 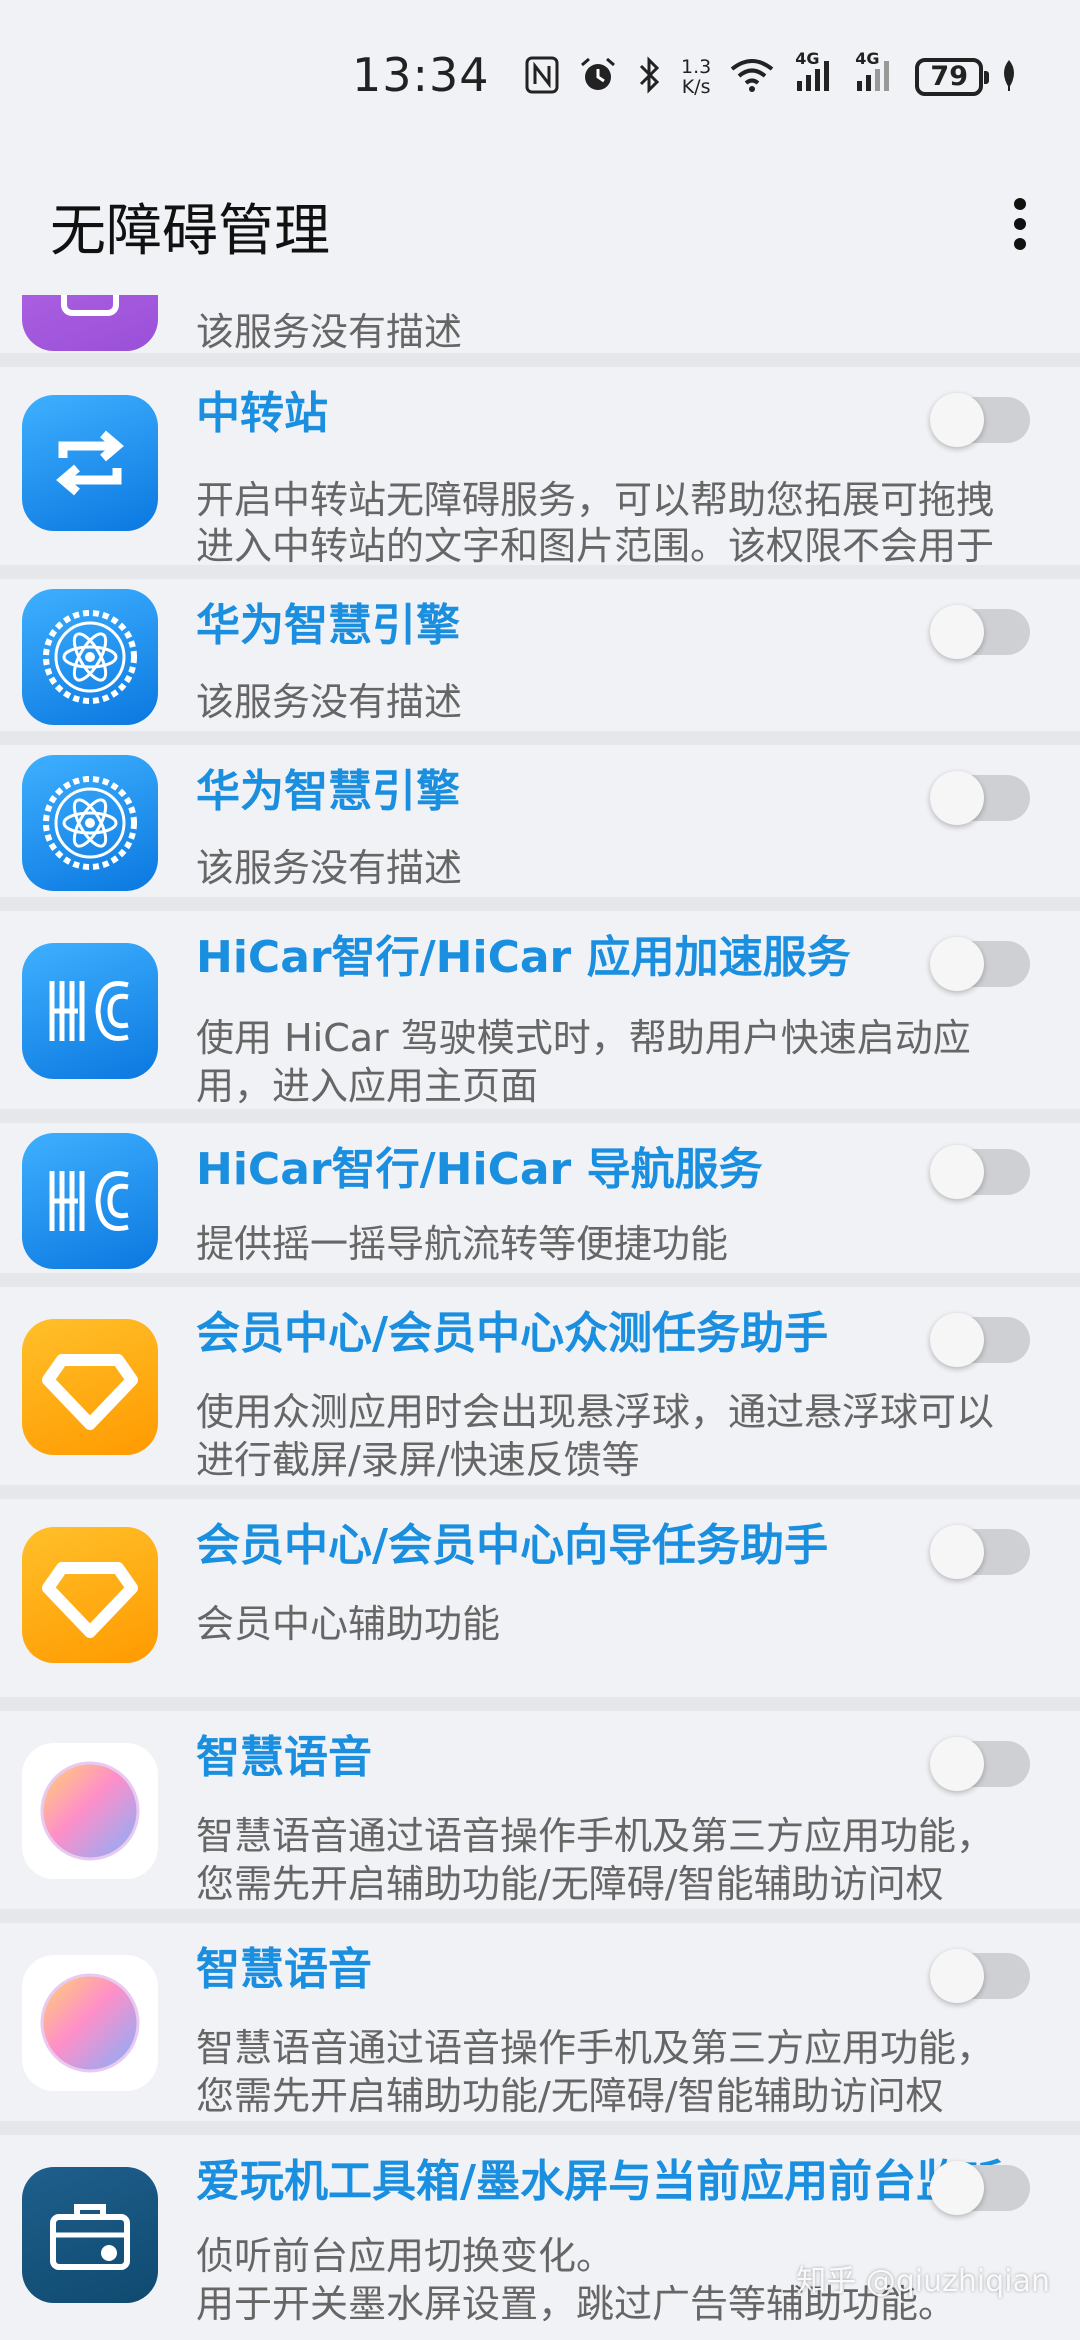 I want to click on service-description: 开启中转站无障碍服务，可以帮助您拓展可拖拽, so click(x=595, y=500).